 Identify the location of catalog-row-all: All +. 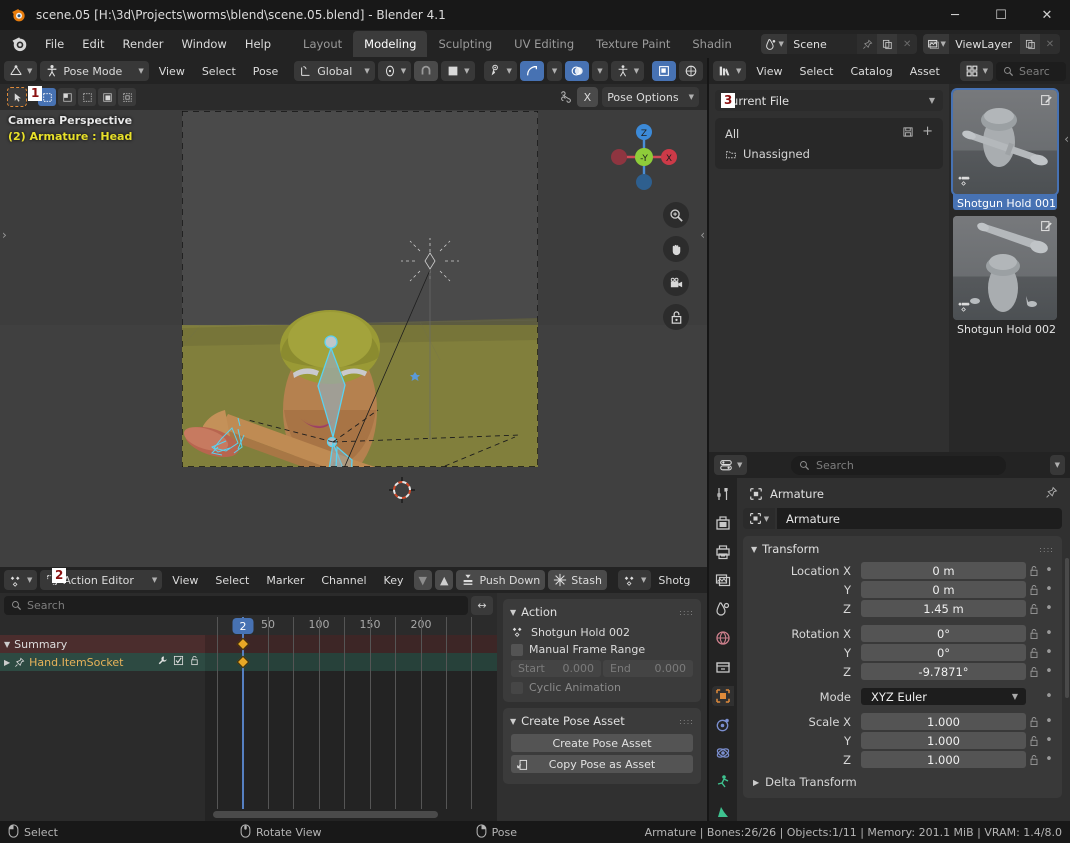
(829, 133).